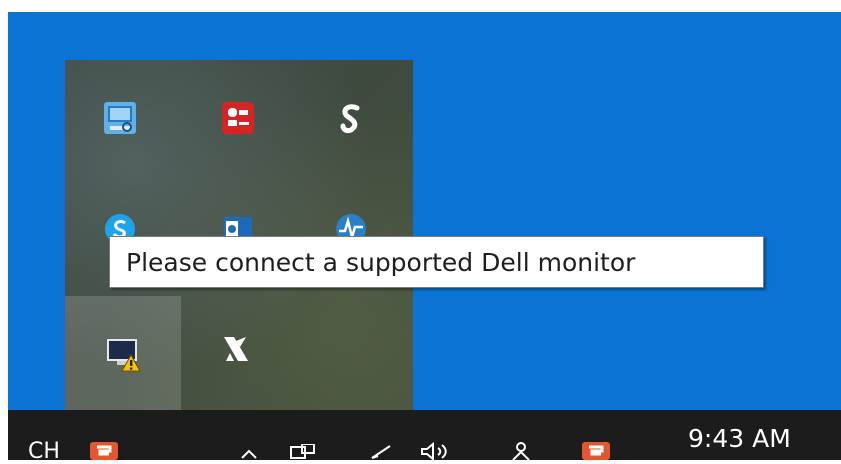  What do you see at coordinates (120, 118) in the screenshot?
I see `network-monitor-icon` at bounding box center [120, 118].